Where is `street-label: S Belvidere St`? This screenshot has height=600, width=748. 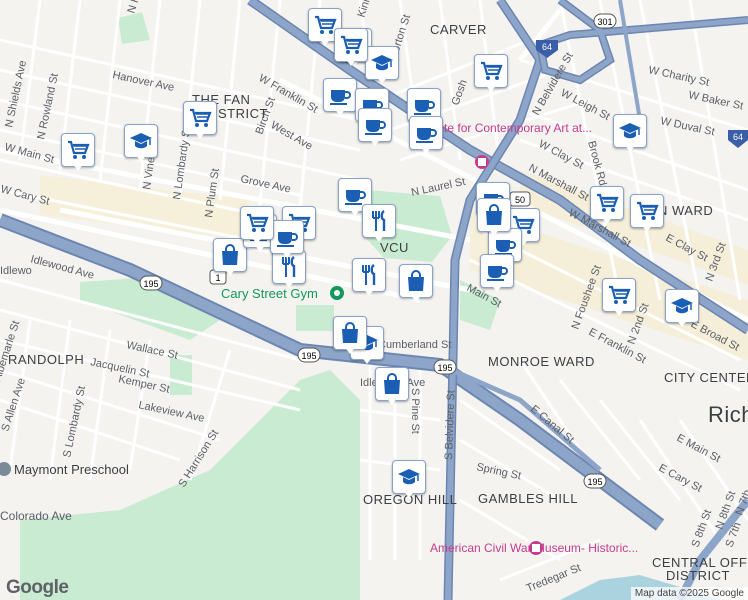
street-label: S Belvidere St is located at coordinates (450, 425).